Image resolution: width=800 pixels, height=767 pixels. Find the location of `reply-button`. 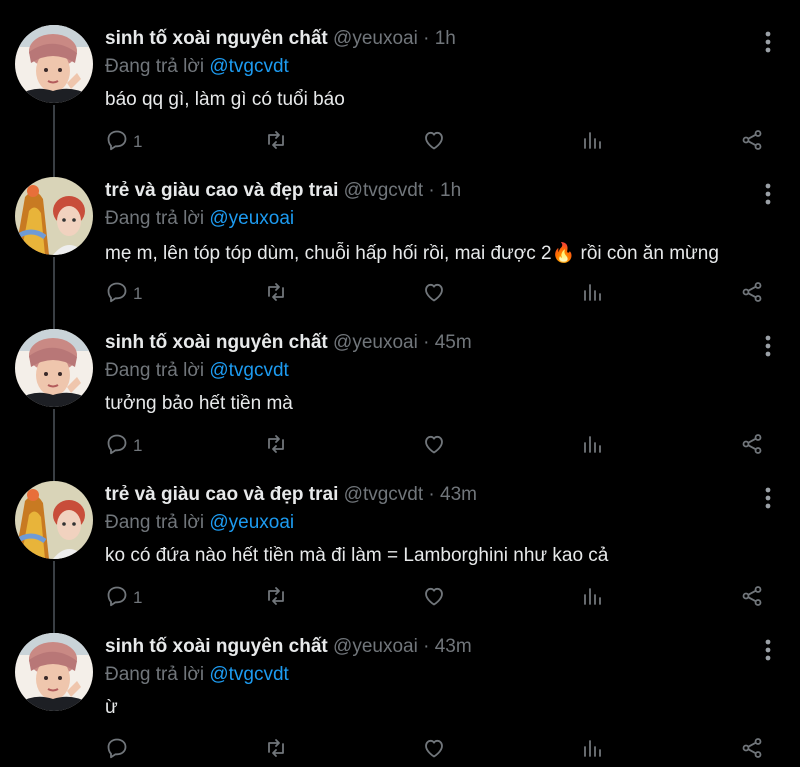

reply-button is located at coordinates (119, 750).